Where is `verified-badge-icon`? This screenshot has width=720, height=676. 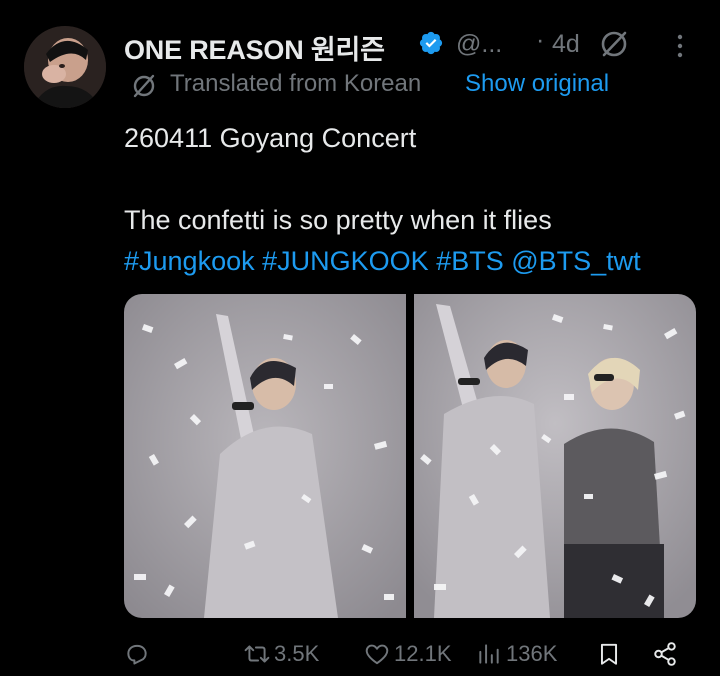
verified-badge-icon is located at coordinates (431, 43).